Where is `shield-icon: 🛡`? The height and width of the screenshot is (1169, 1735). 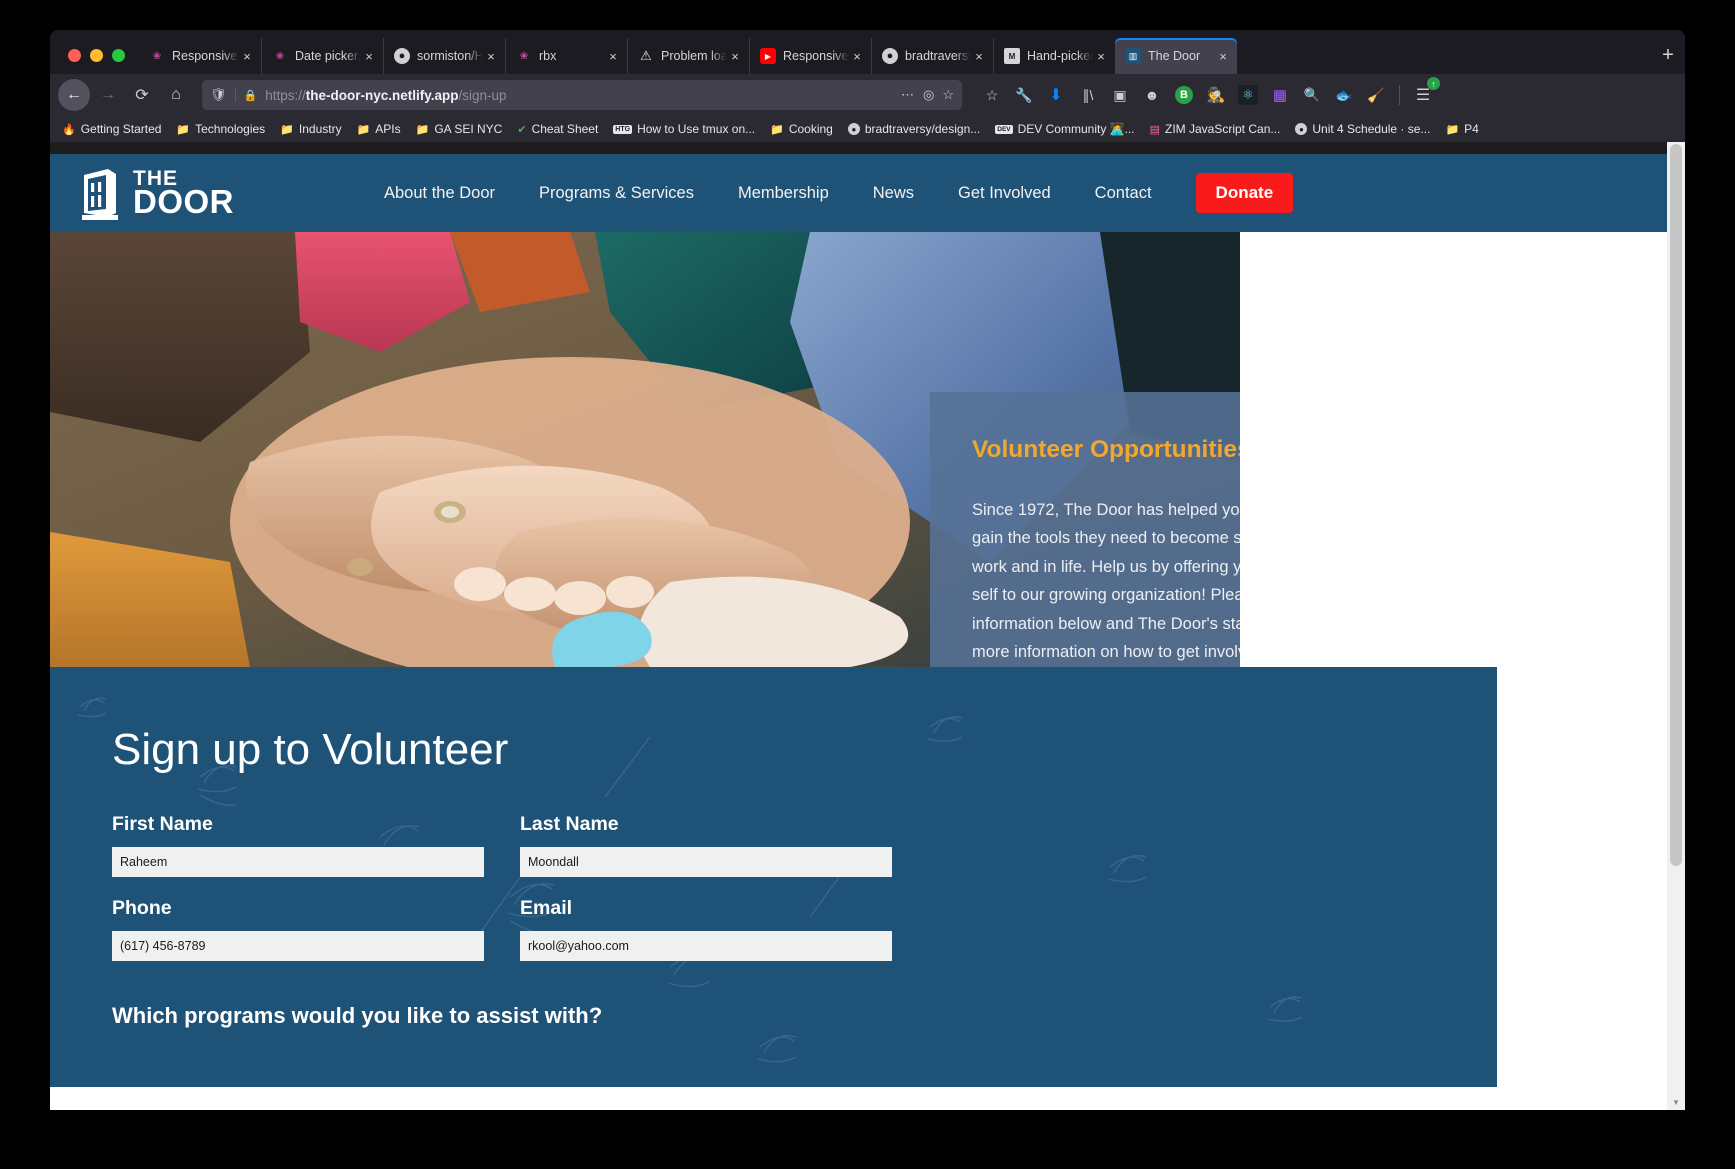
shield-icon: 🛡 is located at coordinates (218, 95).